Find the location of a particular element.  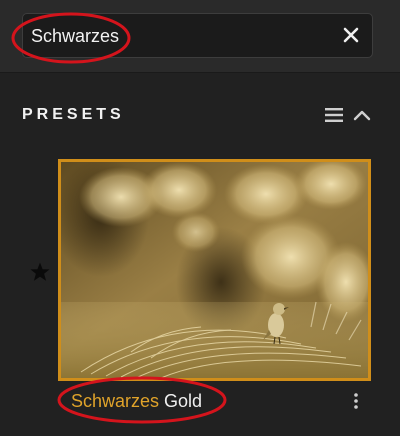

close-icon is located at coordinates (351, 35).